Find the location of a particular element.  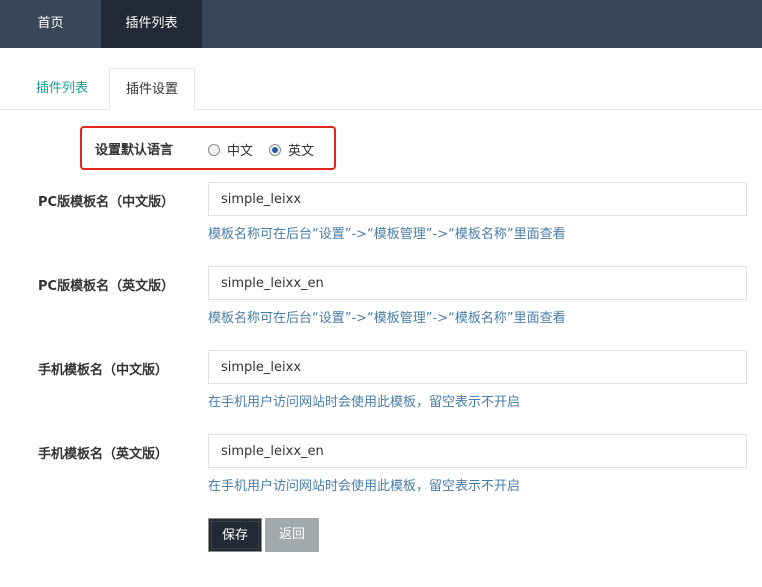

nav-item-plugin-list: 插件列表 is located at coordinates (151, 24).